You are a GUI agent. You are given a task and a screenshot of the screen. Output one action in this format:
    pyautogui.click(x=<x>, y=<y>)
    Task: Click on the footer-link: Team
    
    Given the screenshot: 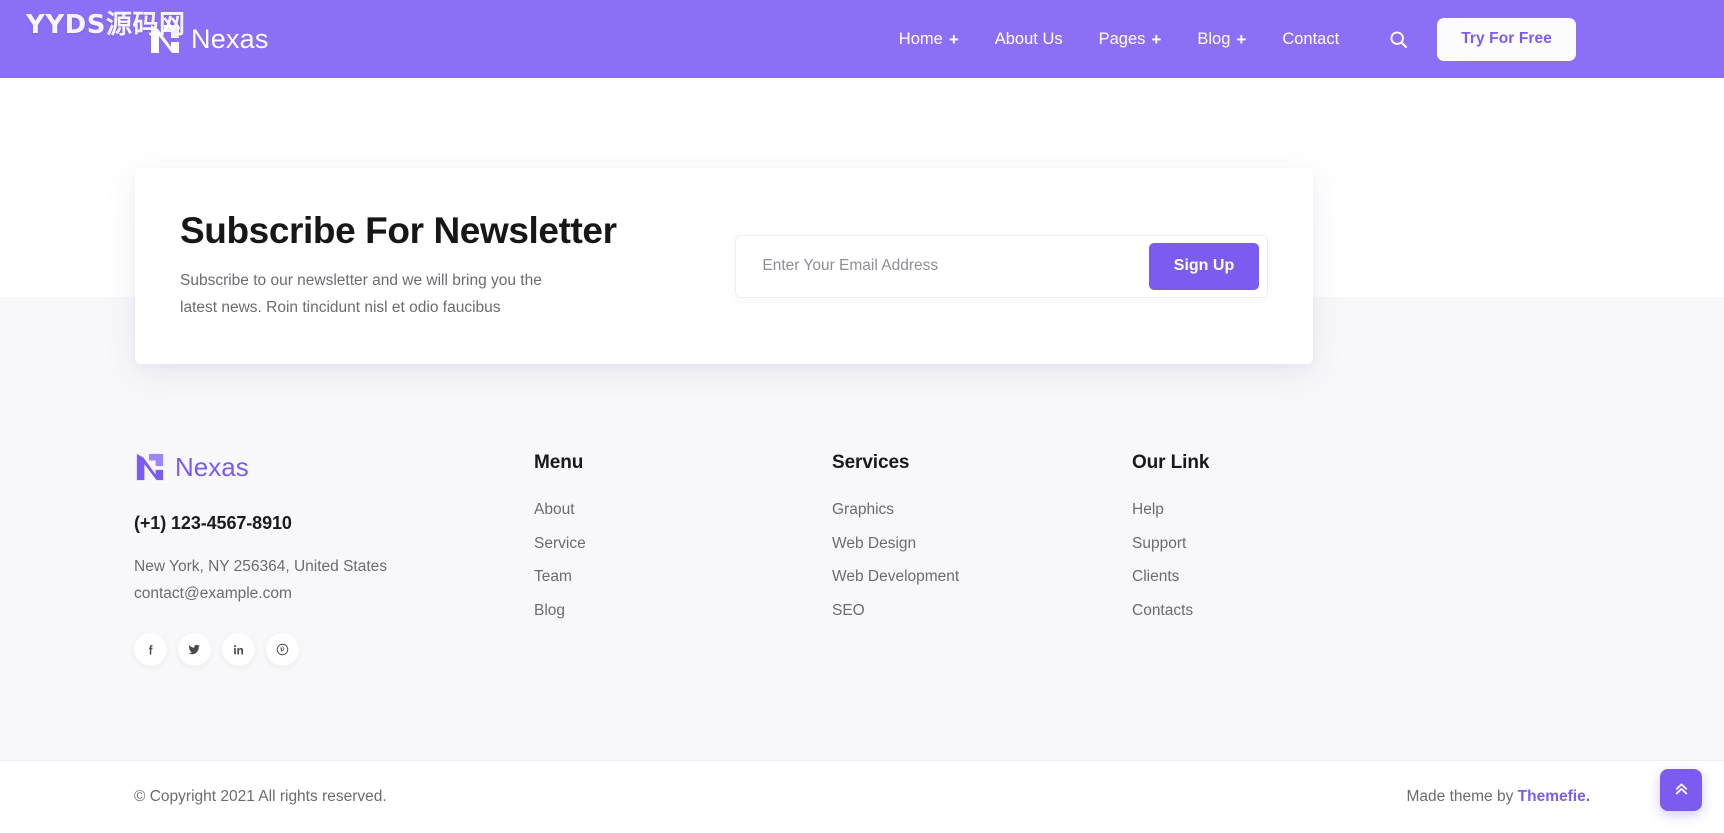 What is the action you would take?
    pyautogui.click(x=683, y=577)
    